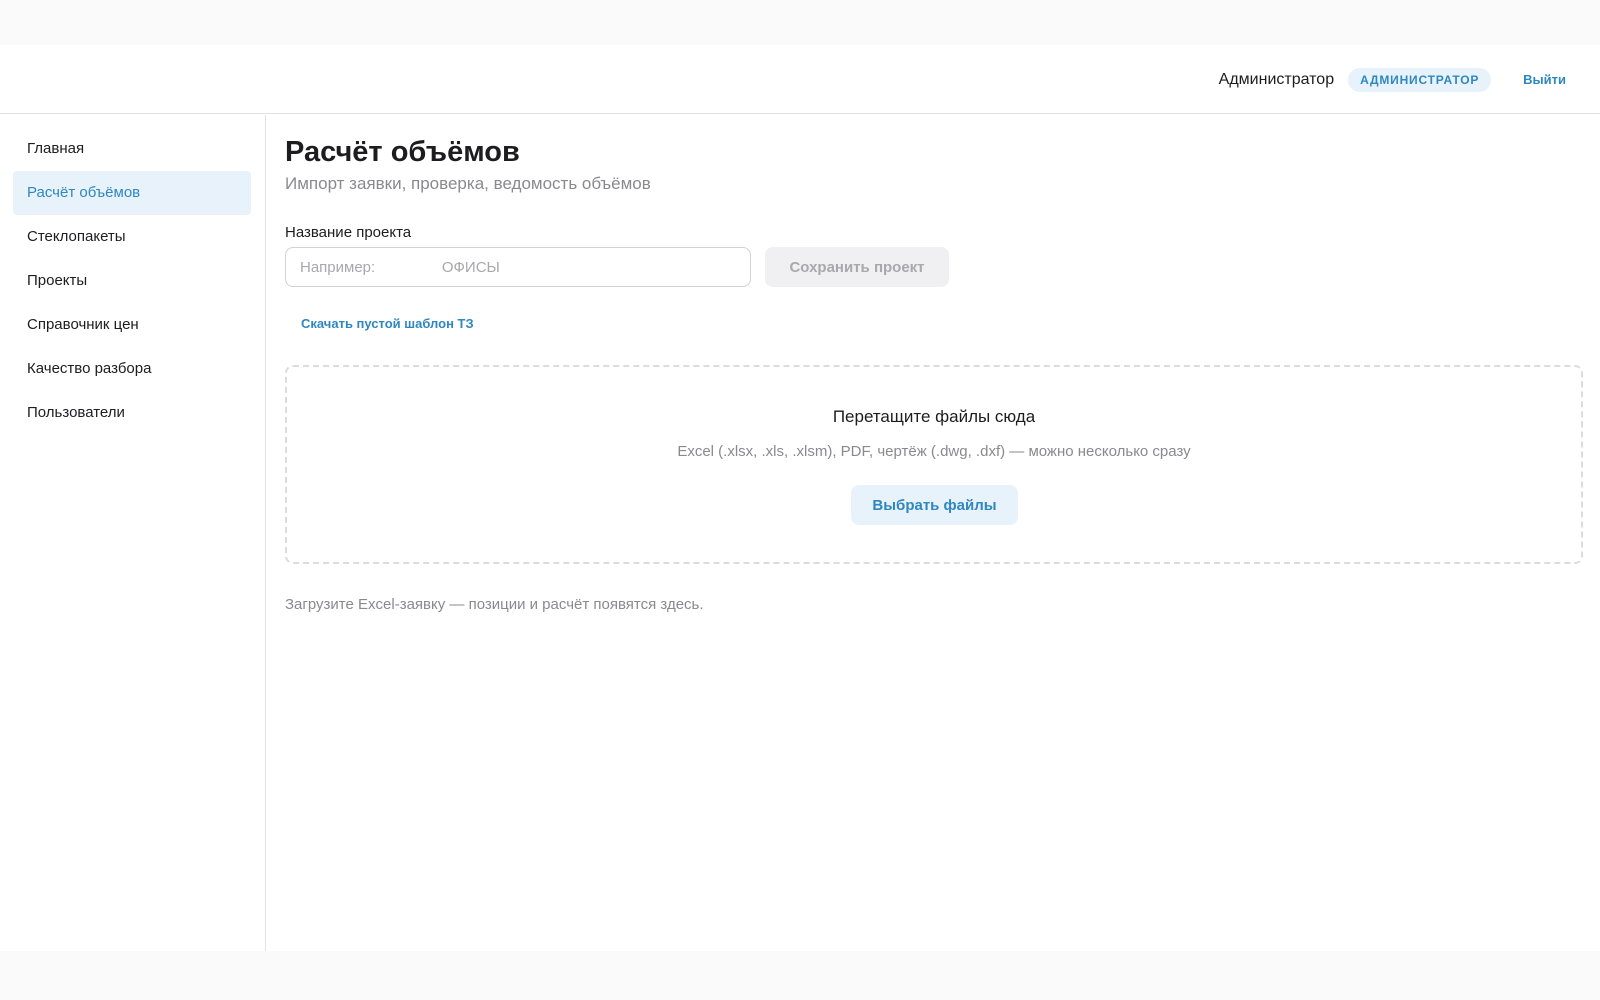  Describe the element at coordinates (1420, 79) in the screenshot. I see `role-badge: АДМИНИСТРАТОР` at that location.